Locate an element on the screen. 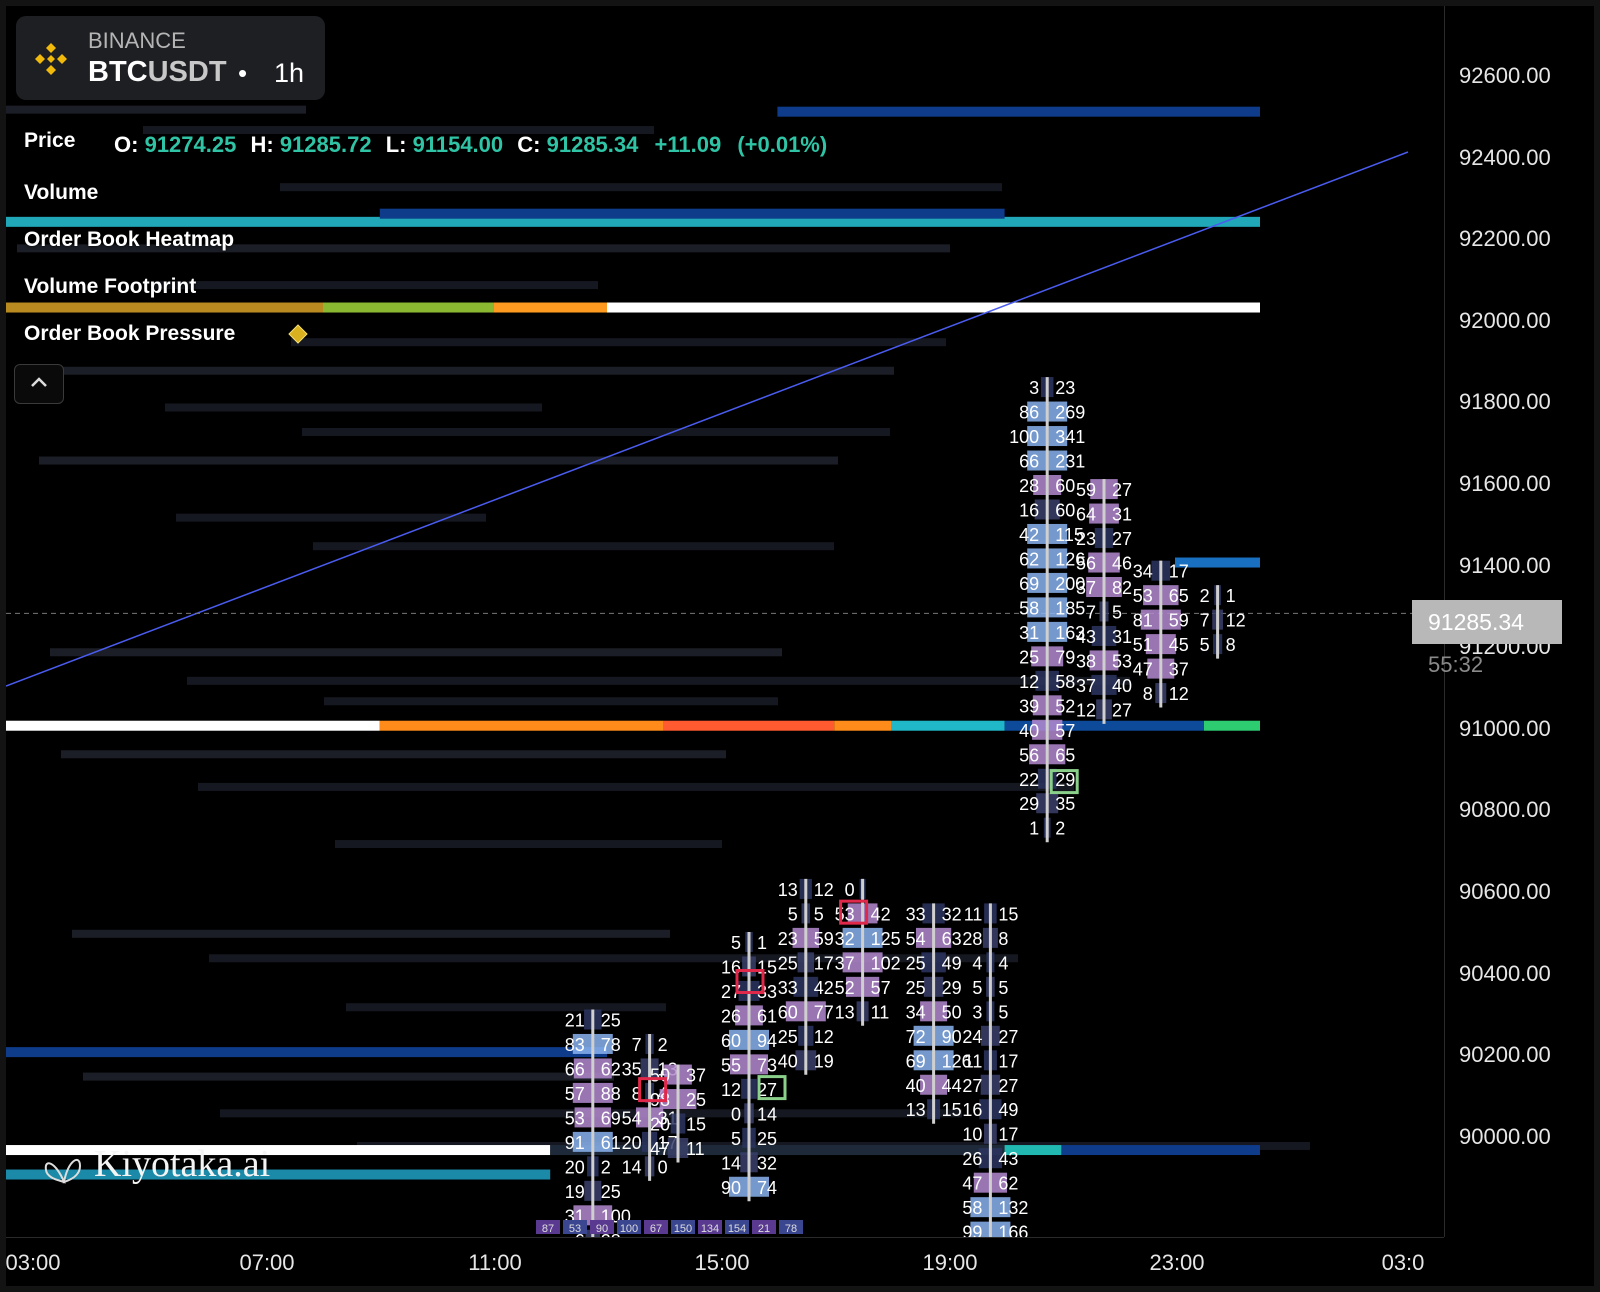 This screenshot has height=1292, width=1600. collapse-legend-button is located at coordinates (39, 384).